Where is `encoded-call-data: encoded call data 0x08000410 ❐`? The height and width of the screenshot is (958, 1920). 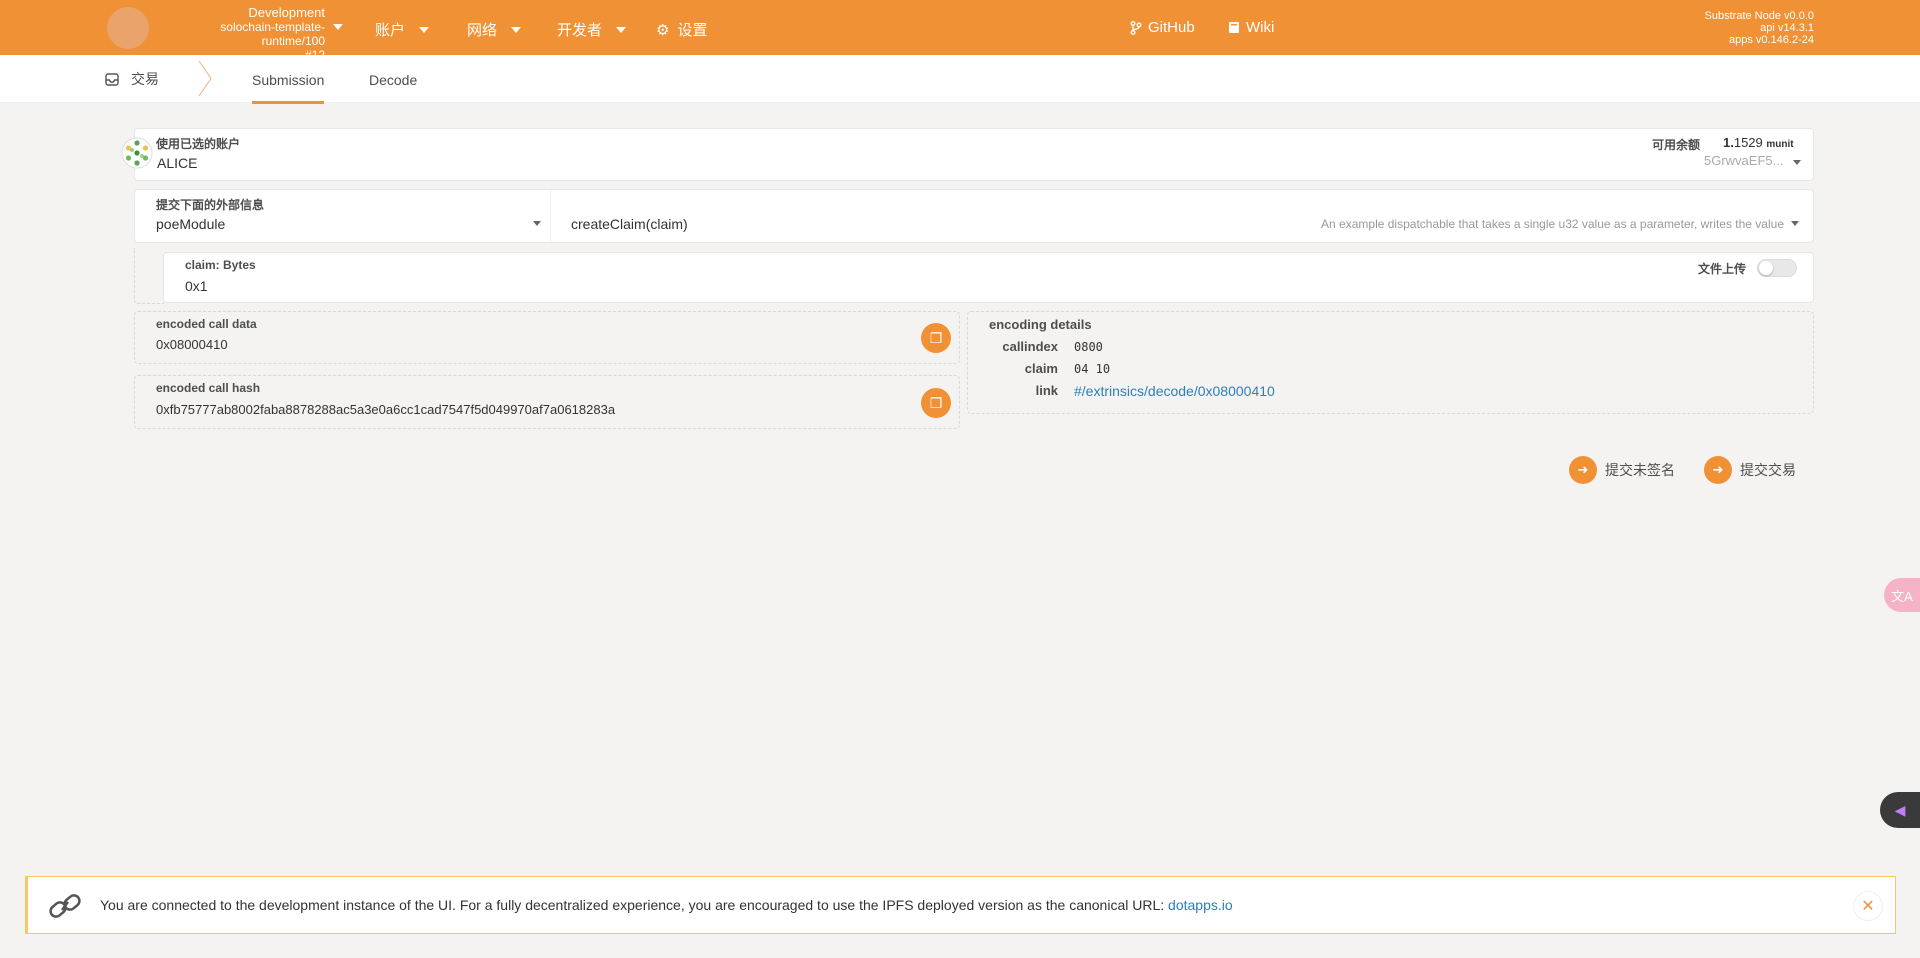
encoded-call-data: encoded call data 0x08000410 ❐ is located at coordinates (547, 337).